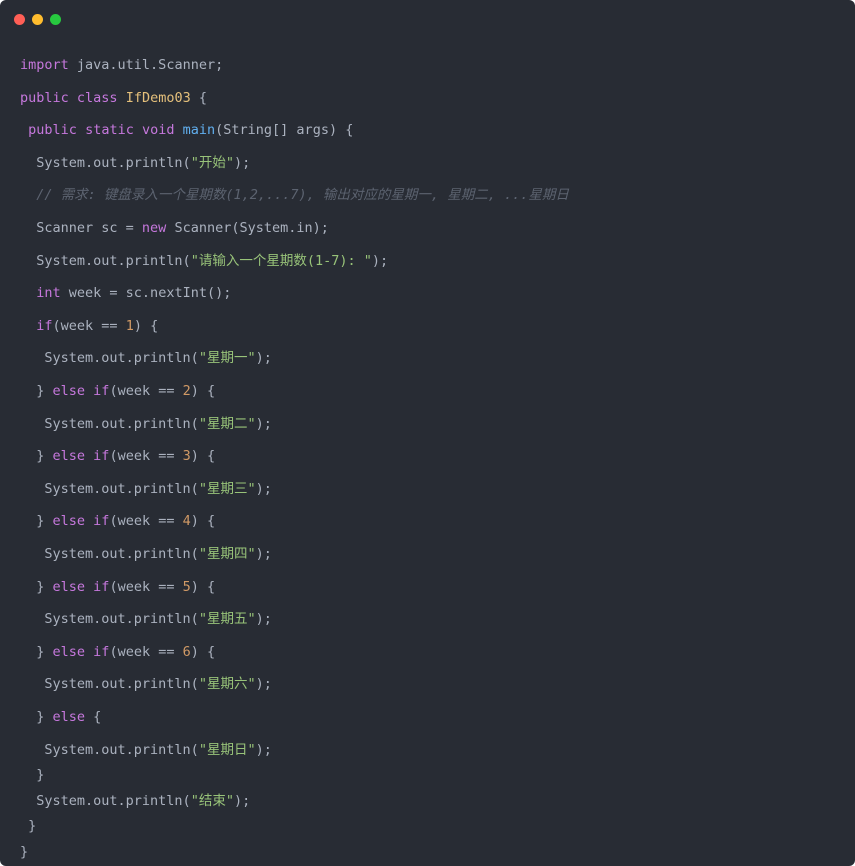 Image resolution: width=855 pixels, height=866 pixels. Describe the element at coordinates (146, 293) in the screenshot. I see `code-token-plain: week = sc.nextInt();` at that location.